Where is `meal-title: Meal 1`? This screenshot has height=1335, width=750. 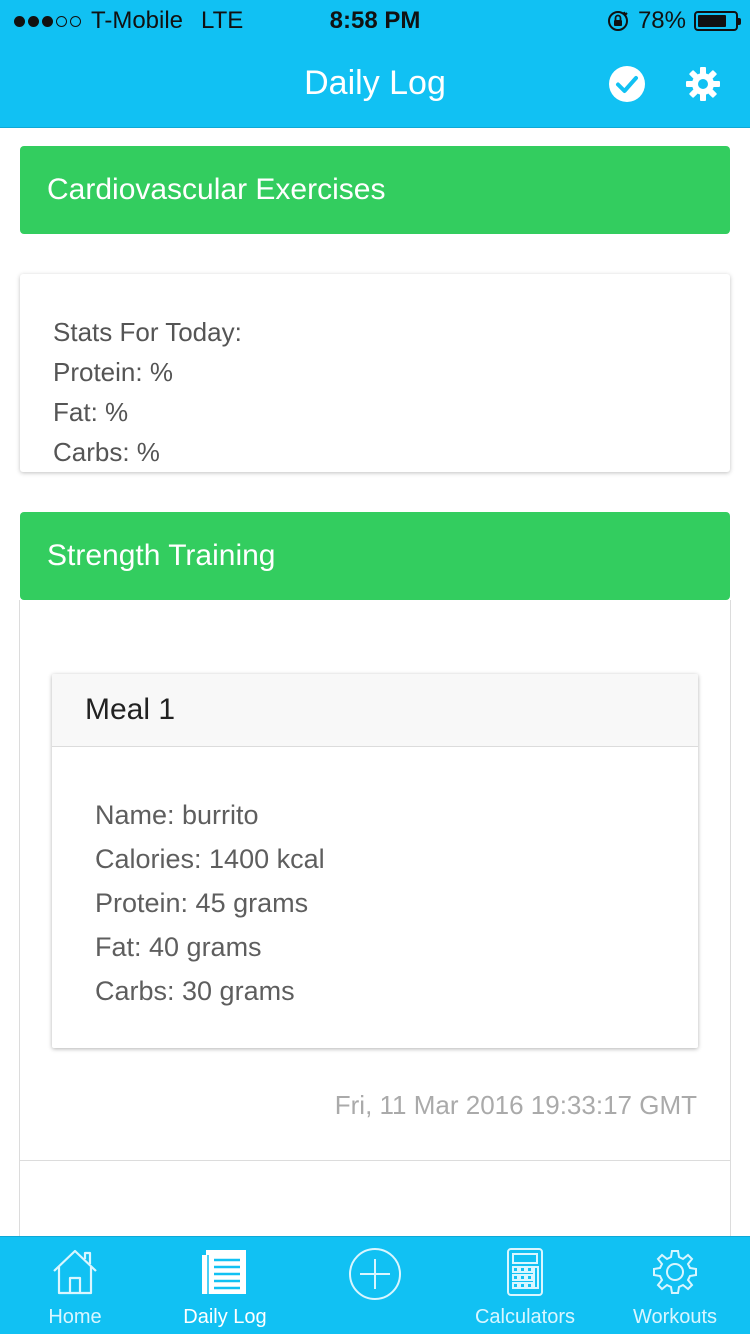 meal-title: Meal 1 is located at coordinates (375, 710).